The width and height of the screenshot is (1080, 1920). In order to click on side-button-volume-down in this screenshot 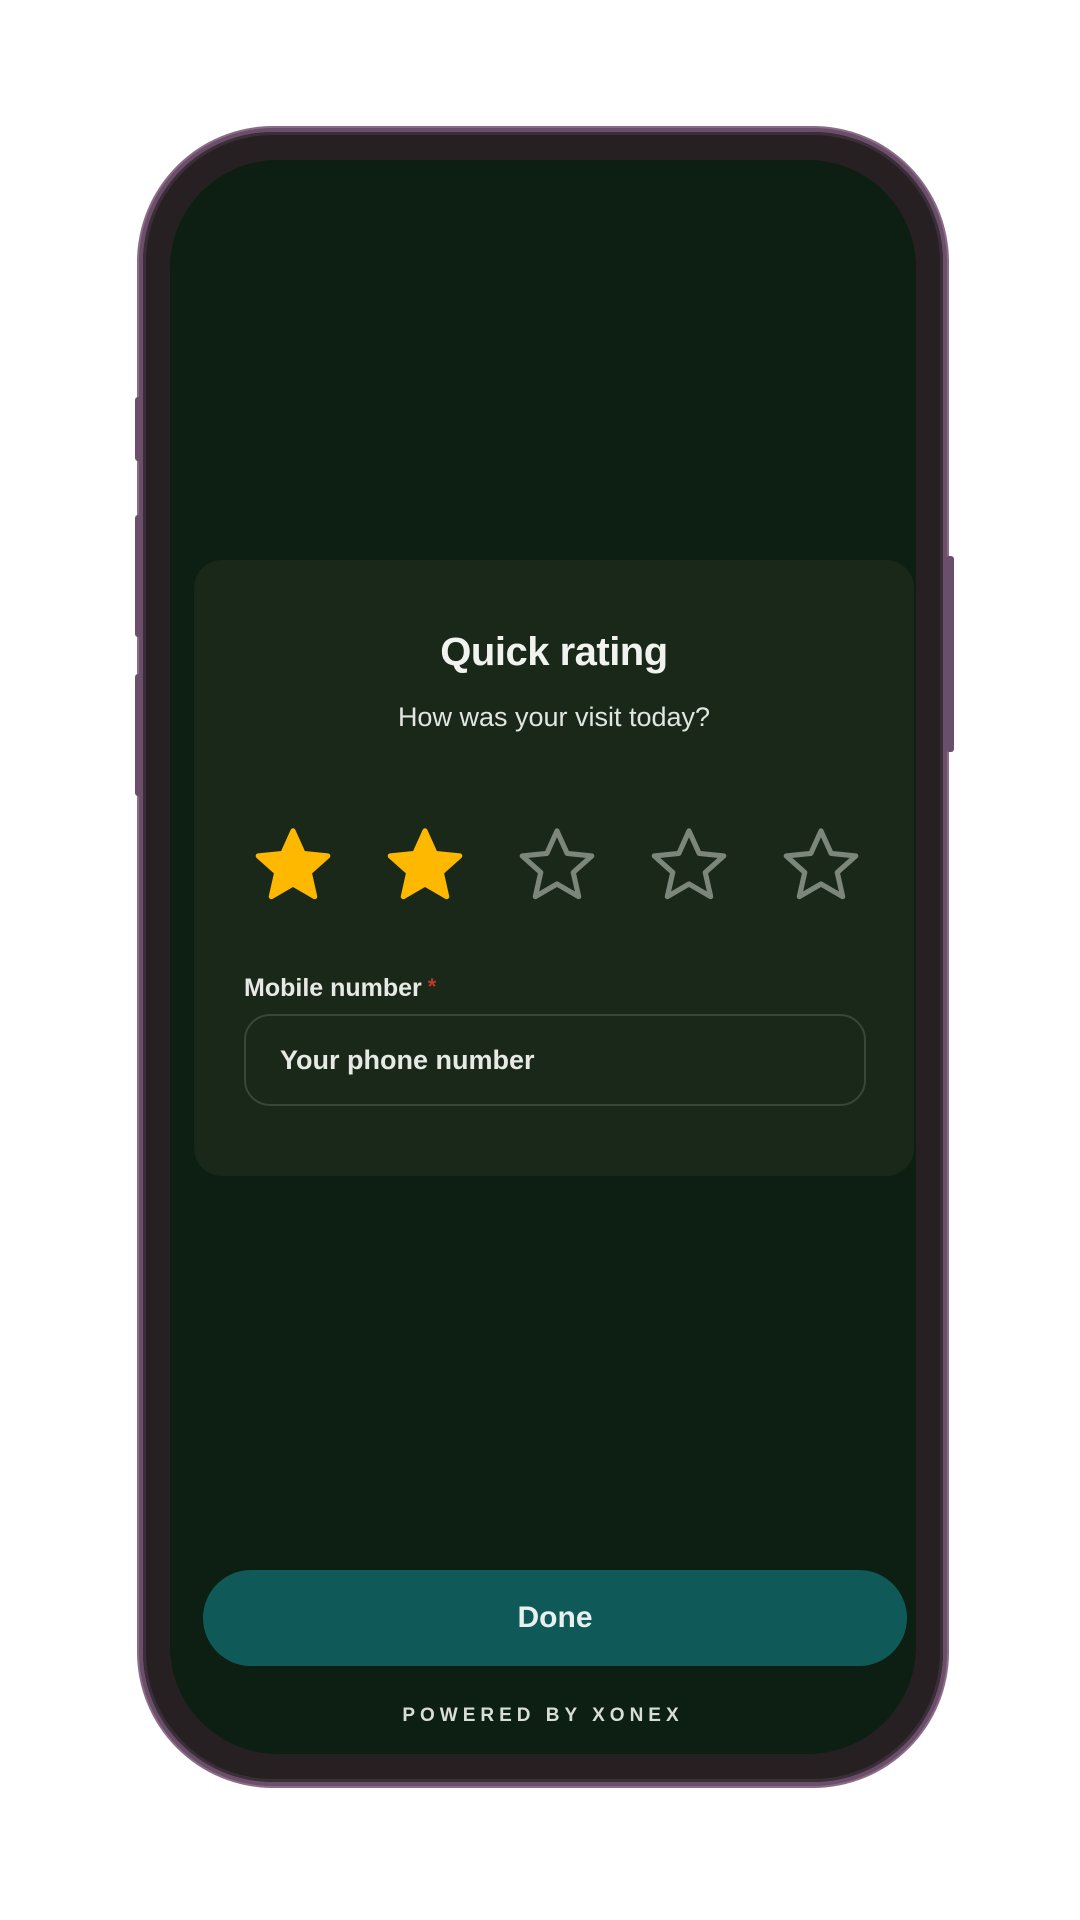, I will do `click(139, 735)`.